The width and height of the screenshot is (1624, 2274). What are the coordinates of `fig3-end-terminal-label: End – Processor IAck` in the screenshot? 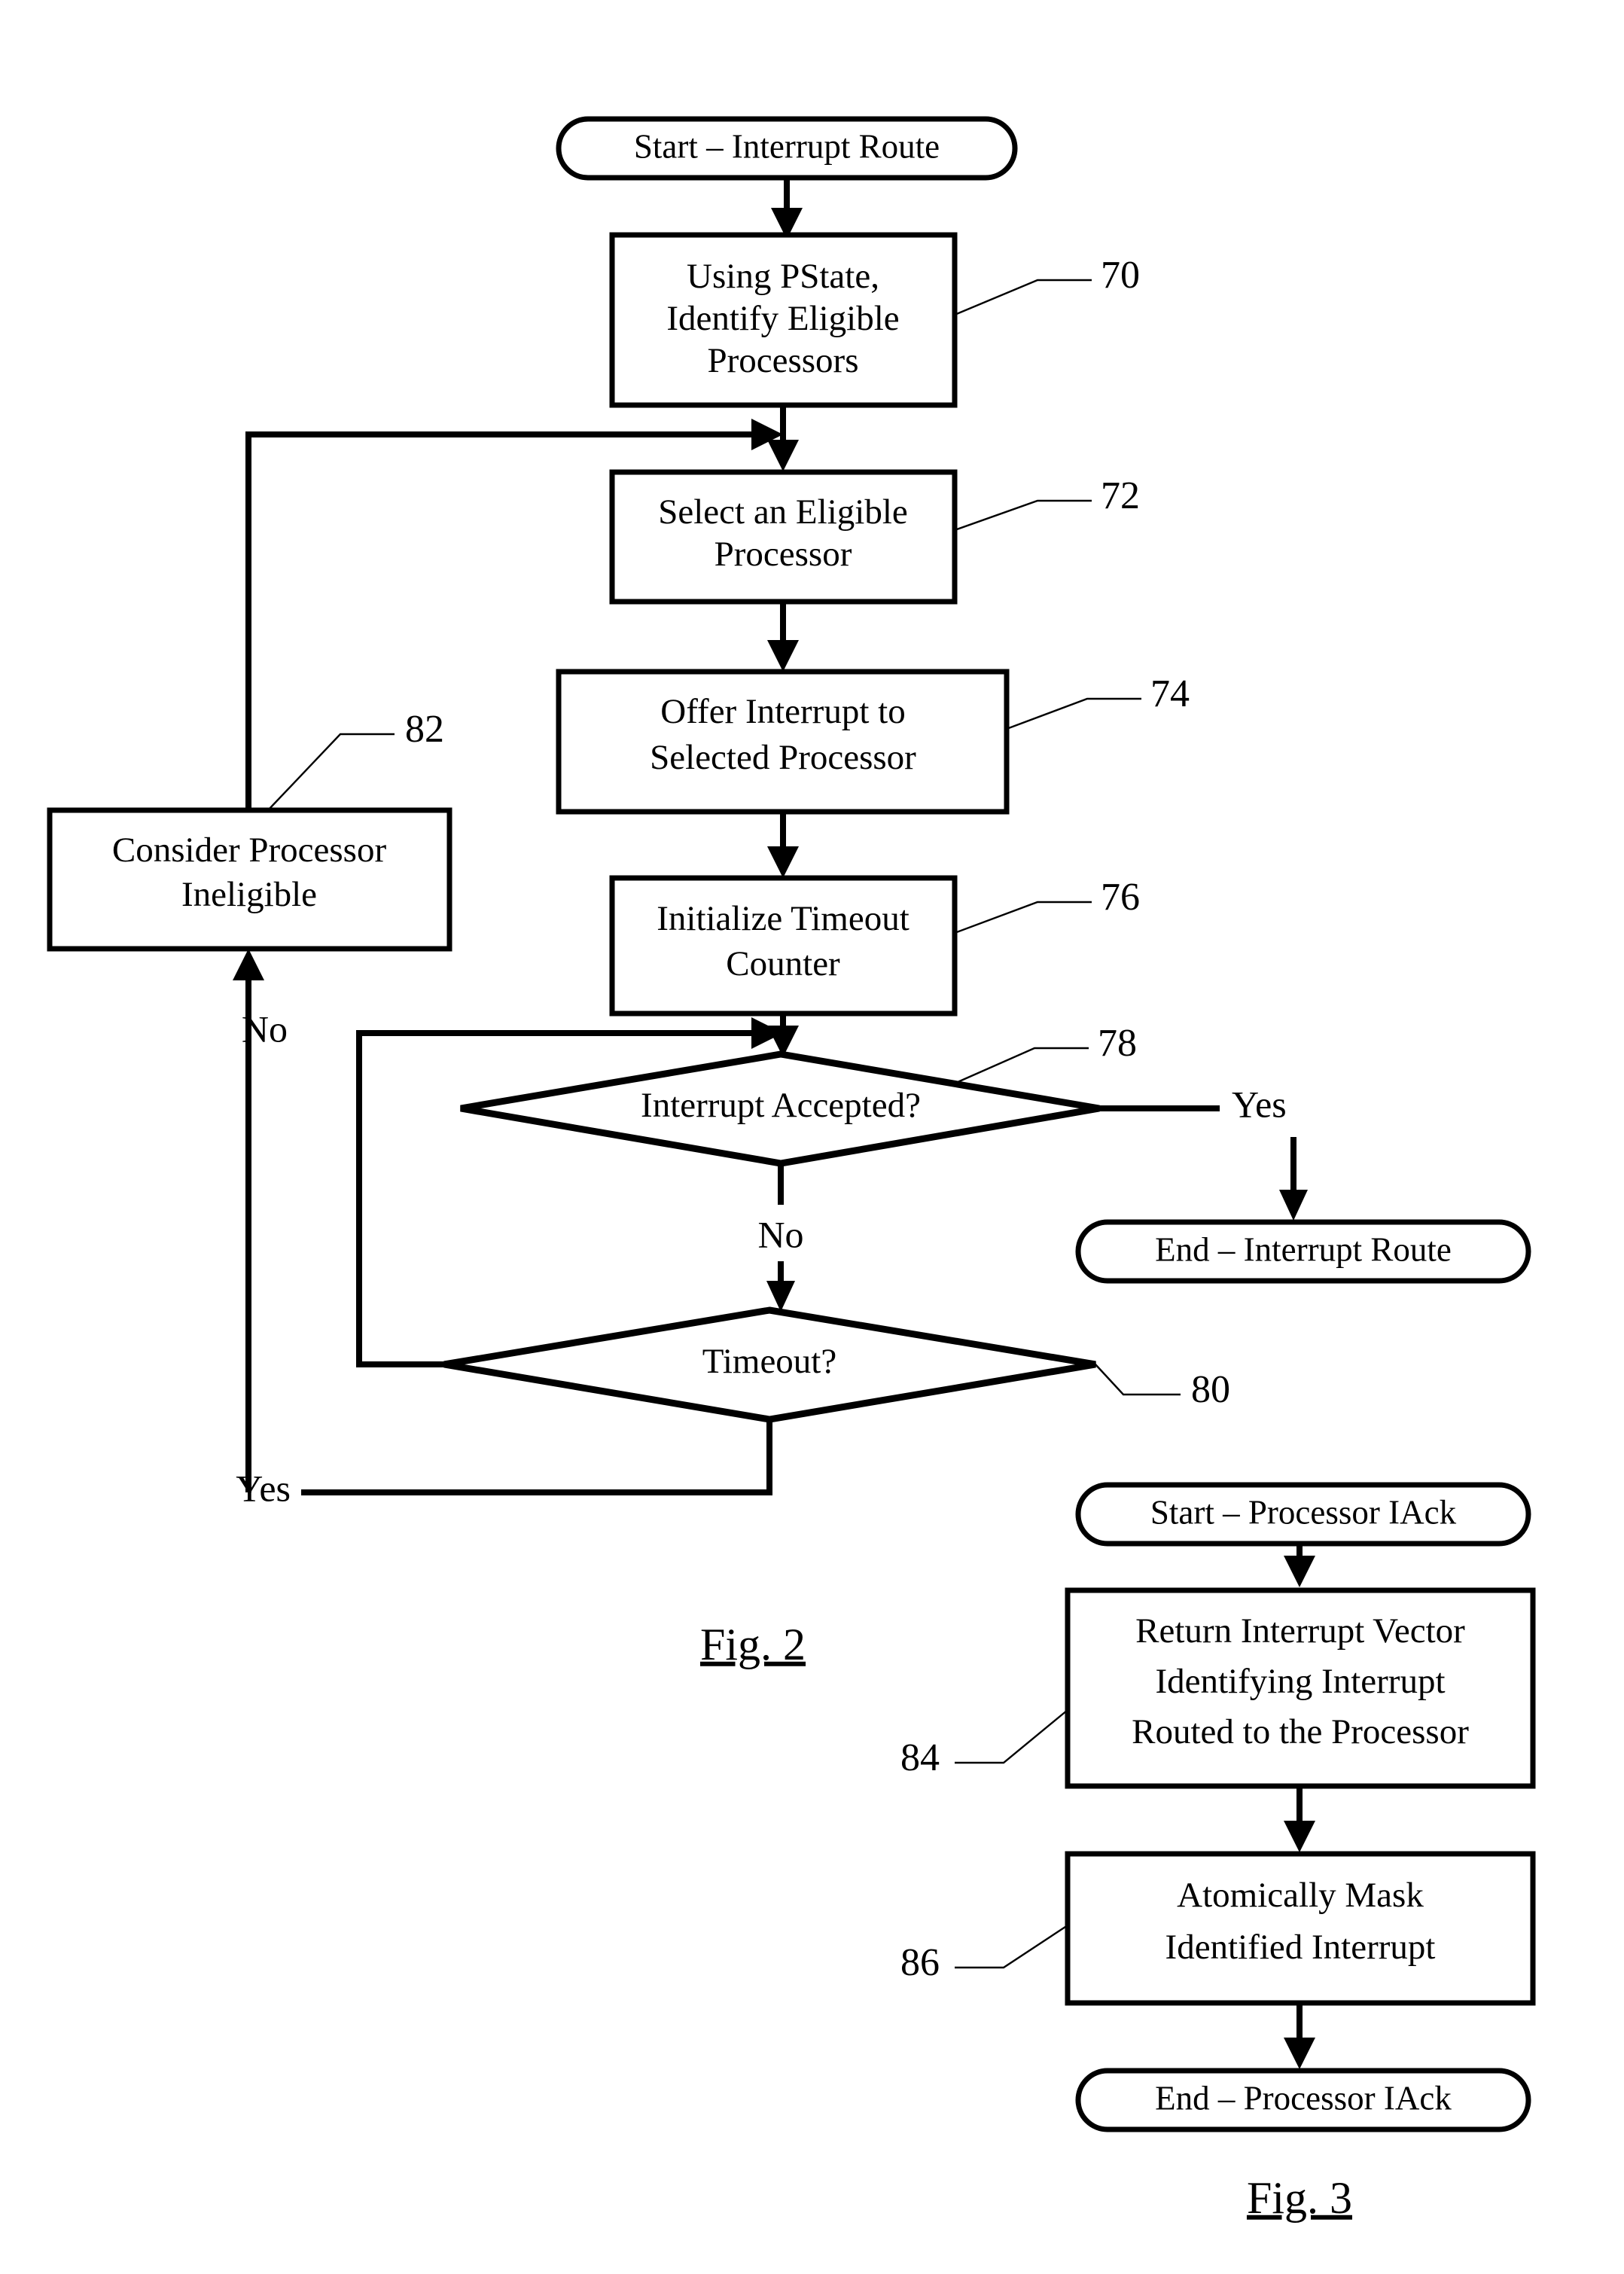 It's located at (1303, 2098).